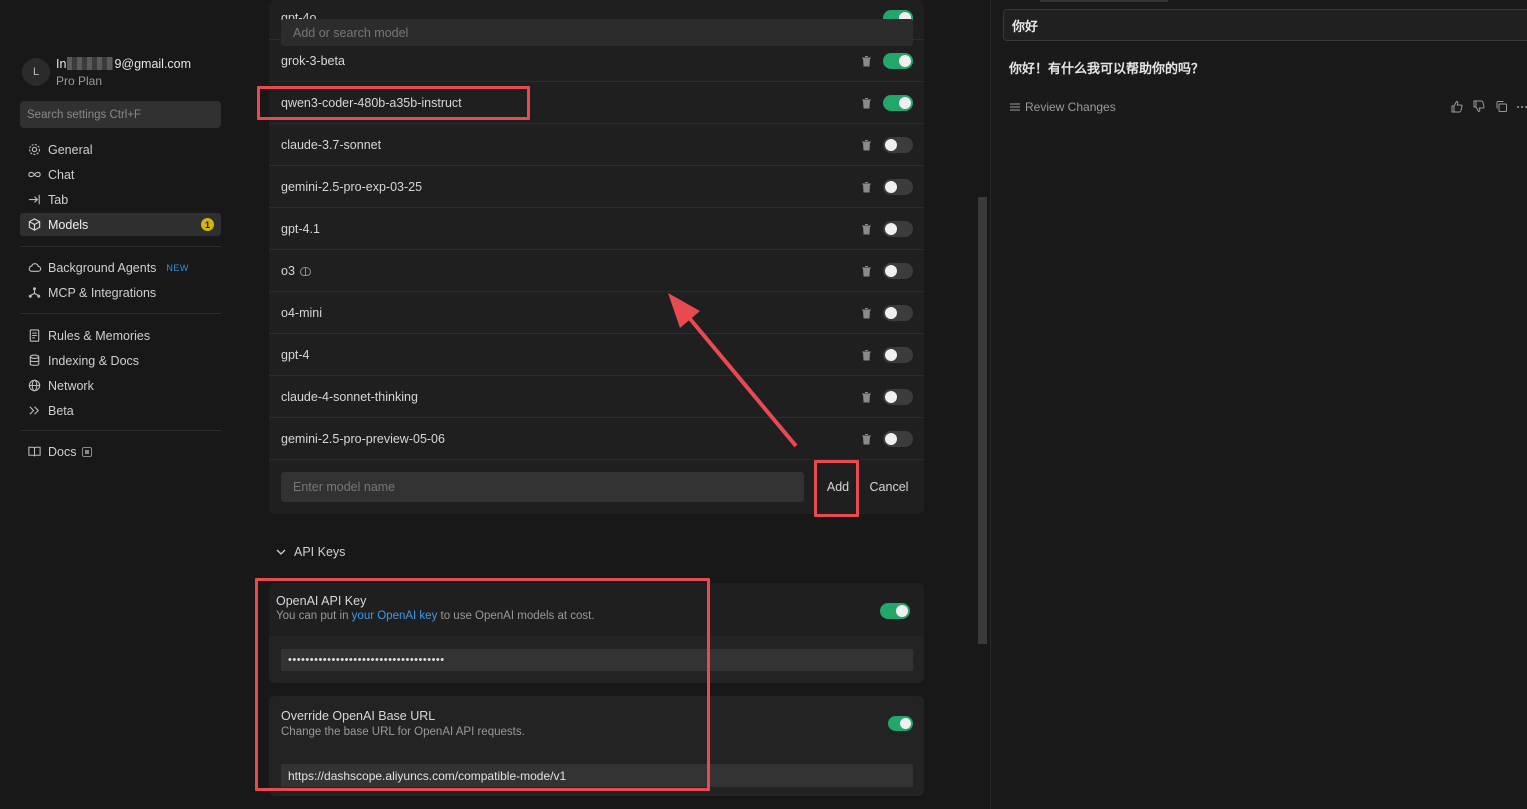  Describe the element at coordinates (596, 439) in the screenshot. I see `model-row: gemini-2.5-pro-preview-05-06` at that location.